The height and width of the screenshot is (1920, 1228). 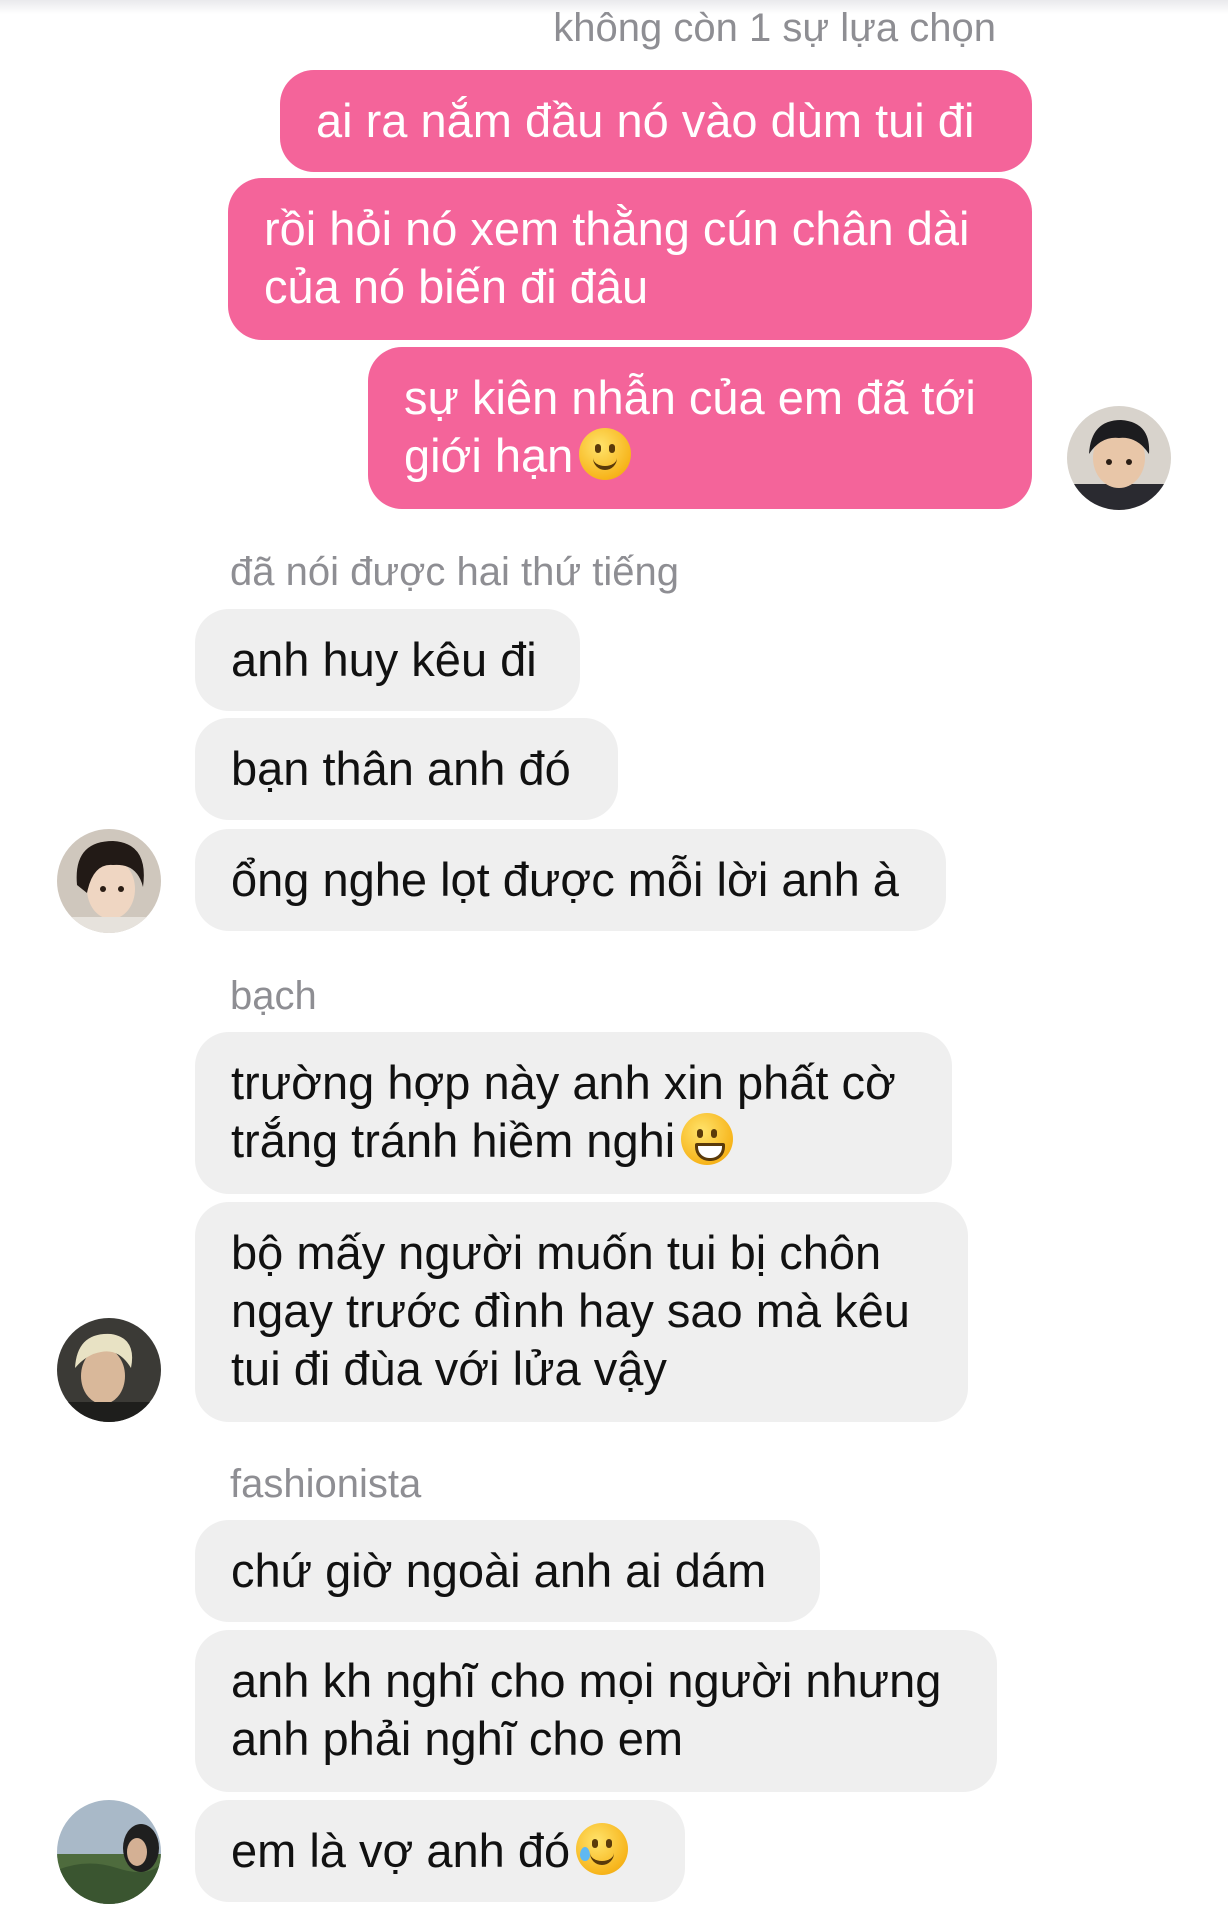 I want to click on message-bubble: bạn thân anh đó, so click(x=406, y=769).